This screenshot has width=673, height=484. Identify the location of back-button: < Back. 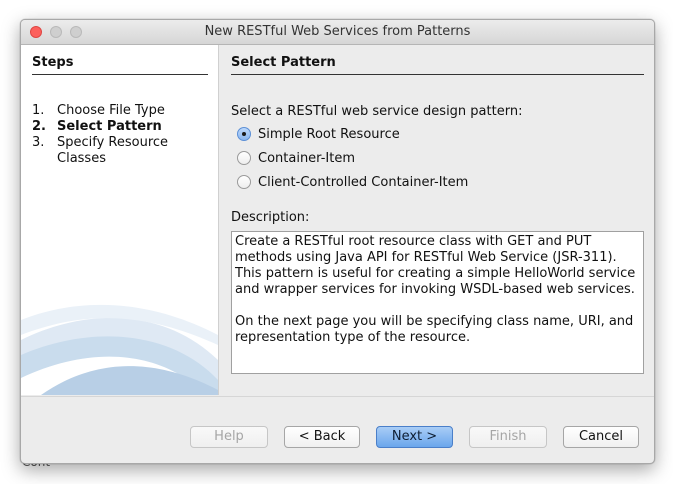
(322, 437).